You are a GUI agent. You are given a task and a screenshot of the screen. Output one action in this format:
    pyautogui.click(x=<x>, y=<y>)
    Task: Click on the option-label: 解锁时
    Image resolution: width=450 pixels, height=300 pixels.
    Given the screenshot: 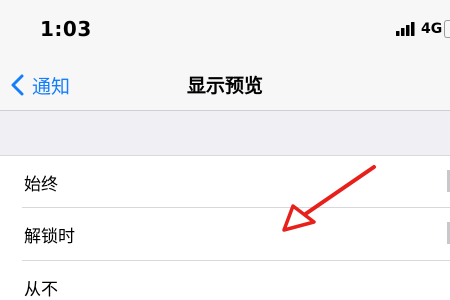 What is the action you would take?
    pyautogui.click(x=49, y=237)
    